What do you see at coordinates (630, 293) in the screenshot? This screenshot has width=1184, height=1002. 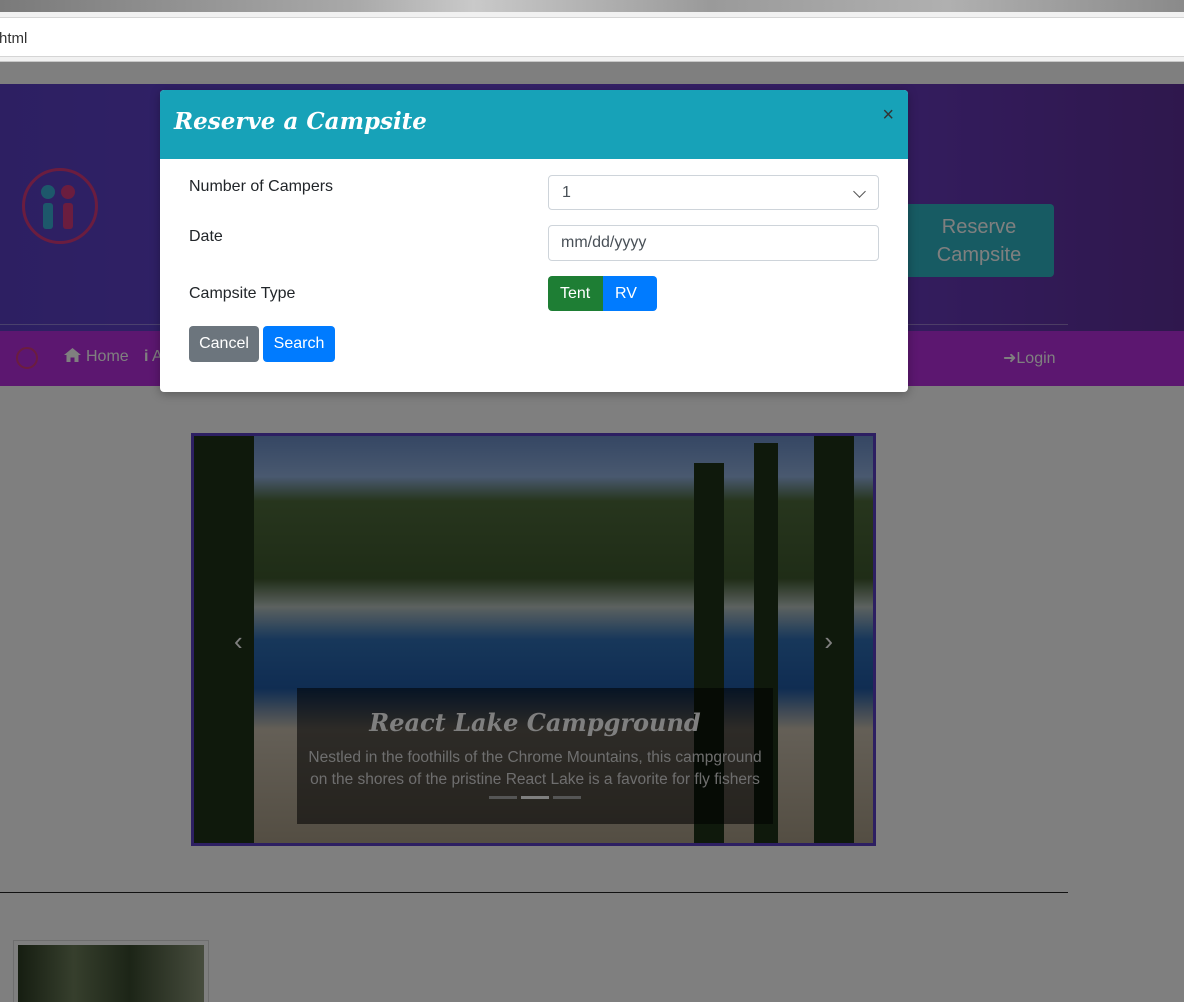 I see `type-rv-button: RV` at bounding box center [630, 293].